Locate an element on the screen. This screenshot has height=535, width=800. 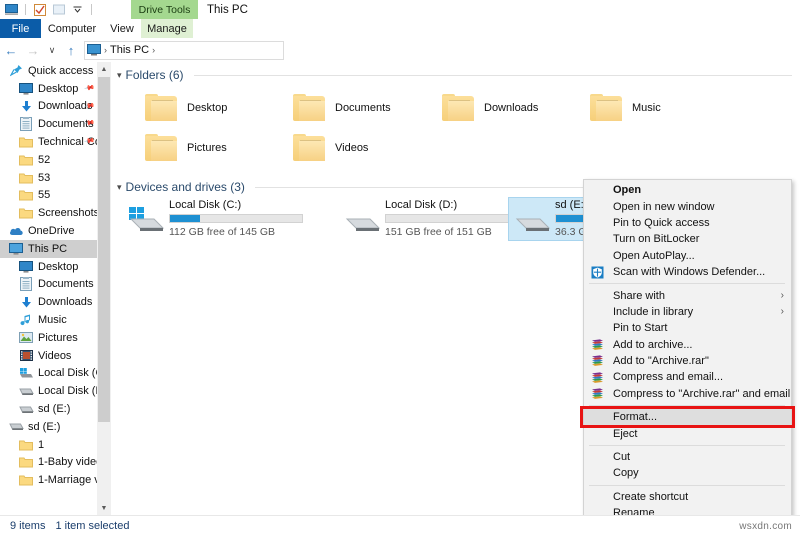
folder-tile-label: Downloads is located at coordinates (511, 108).